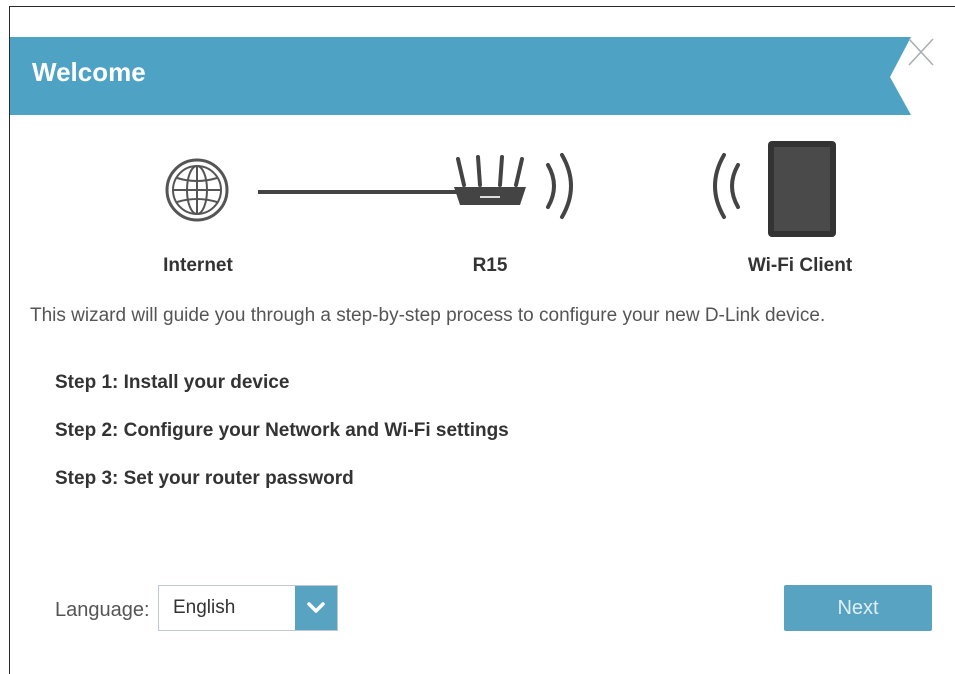 The height and width of the screenshot is (674, 955). I want to click on connection-line, so click(363, 192).